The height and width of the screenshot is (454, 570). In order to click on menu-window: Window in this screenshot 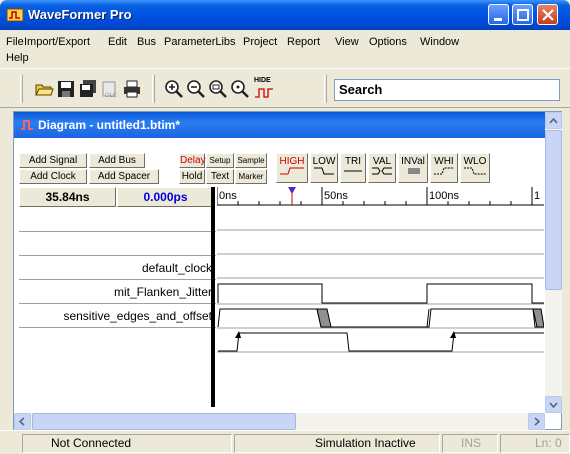, I will do `click(439, 42)`.